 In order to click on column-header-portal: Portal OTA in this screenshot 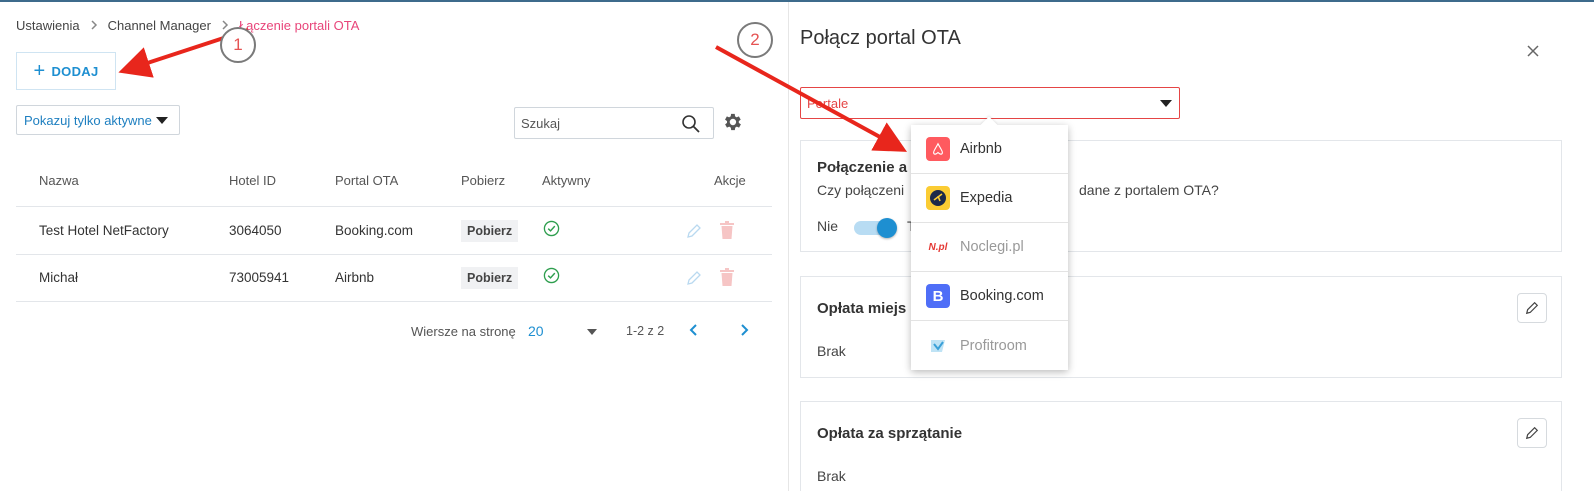, I will do `click(366, 180)`.